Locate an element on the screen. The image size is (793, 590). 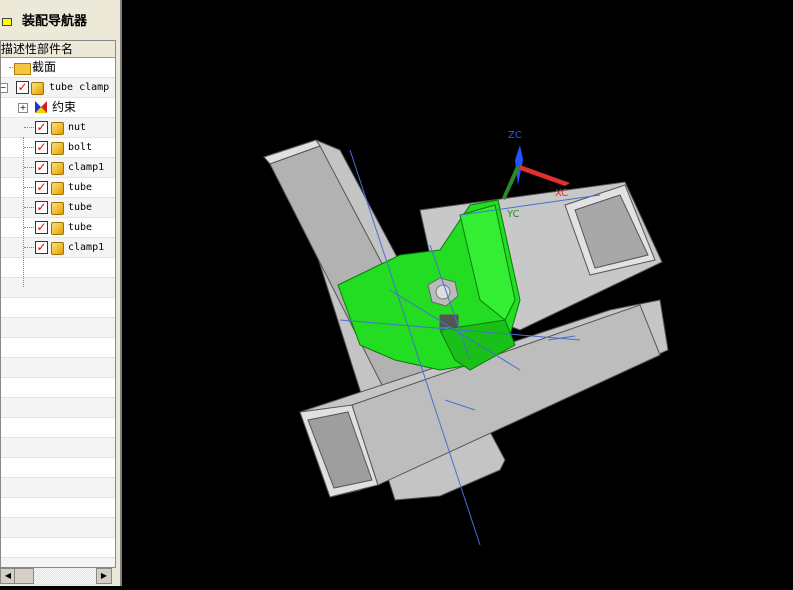
tree-line is located at coordinates (23, 212).